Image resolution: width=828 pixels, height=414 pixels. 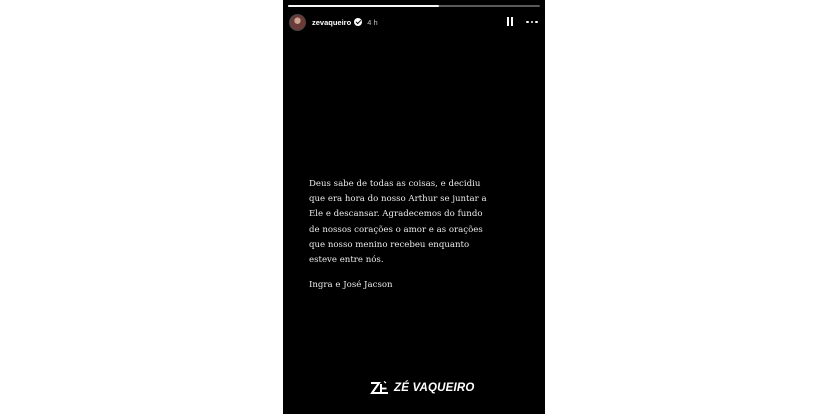 I want to click on story-progress-bar, so click(x=414, y=6).